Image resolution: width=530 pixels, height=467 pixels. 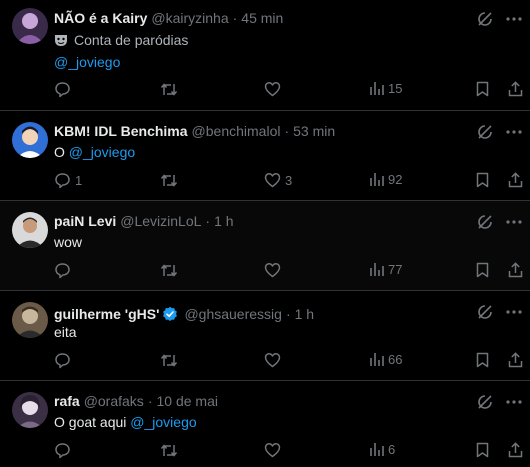 What do you see at coordinates (289, 272) in the screenshot?
I see `tweet-actions: 77` at bounding box center [289, 272].